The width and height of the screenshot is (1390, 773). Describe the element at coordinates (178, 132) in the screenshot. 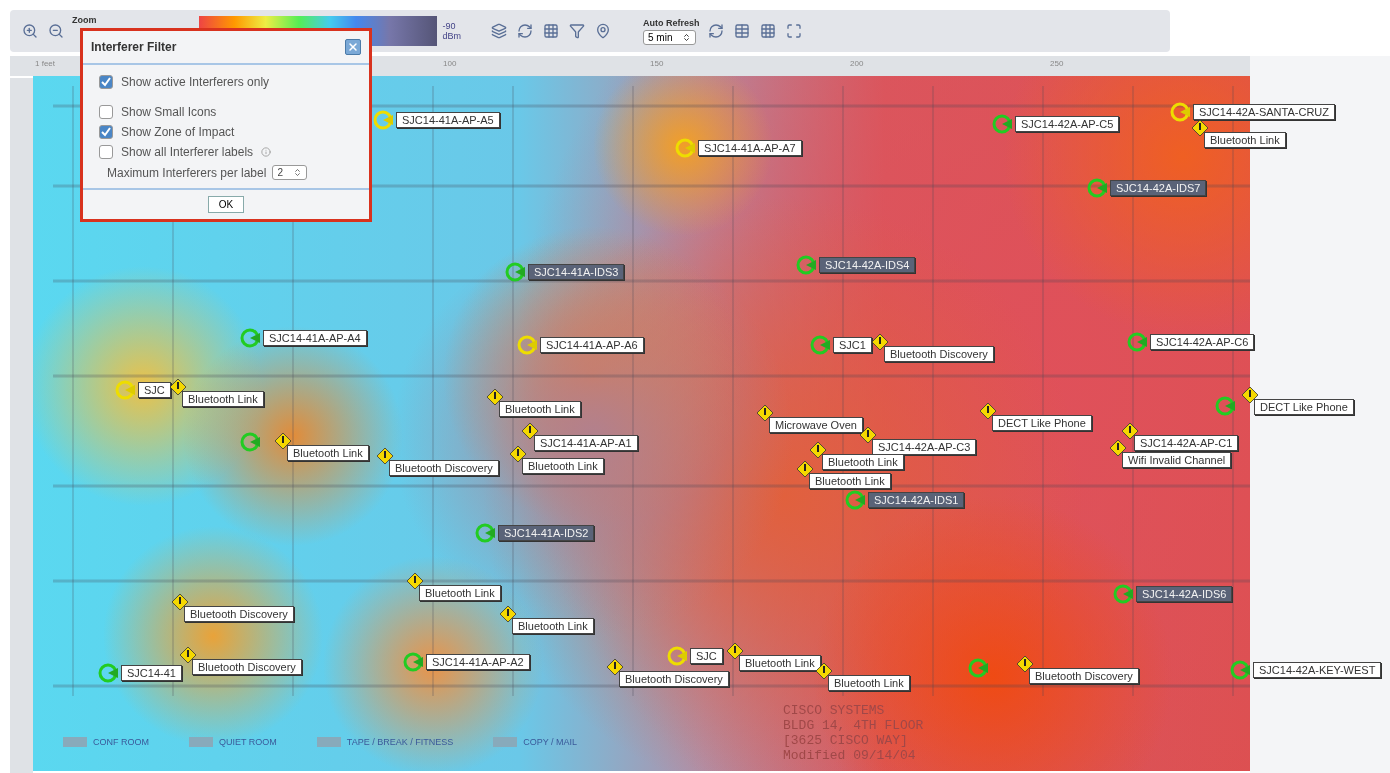

I see `option-label: Show Zone of Impact` at that location.